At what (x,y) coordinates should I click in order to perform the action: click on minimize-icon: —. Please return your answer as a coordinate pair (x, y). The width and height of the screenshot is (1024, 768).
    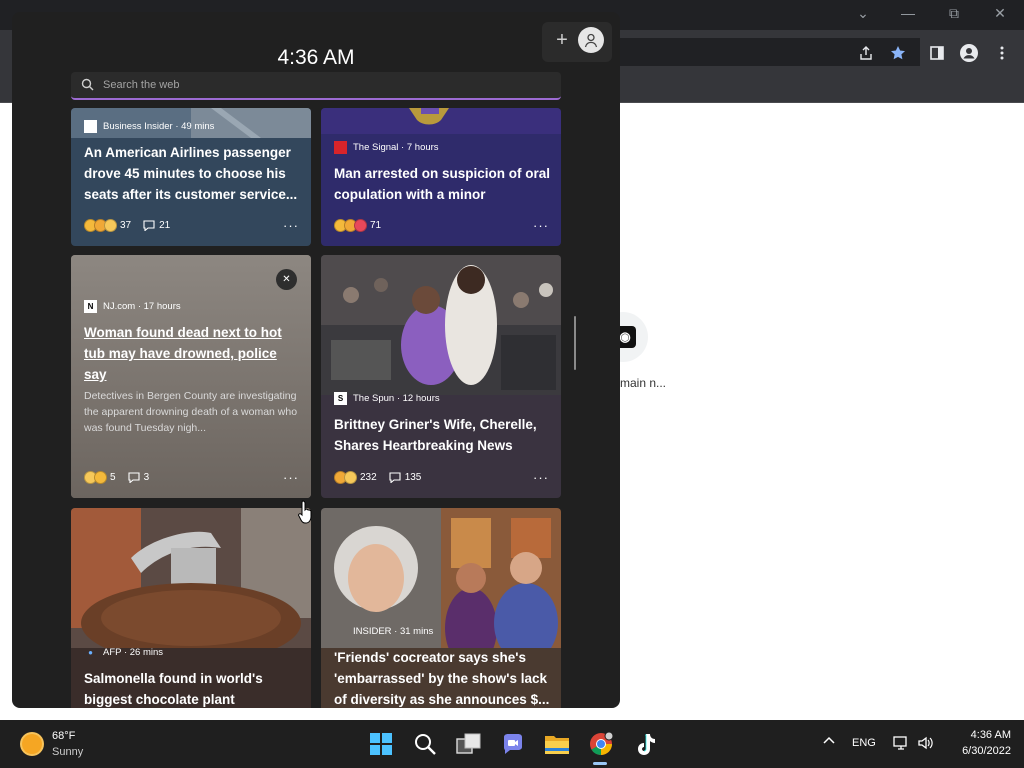
    Looking at the image, I should click on (908, 13).